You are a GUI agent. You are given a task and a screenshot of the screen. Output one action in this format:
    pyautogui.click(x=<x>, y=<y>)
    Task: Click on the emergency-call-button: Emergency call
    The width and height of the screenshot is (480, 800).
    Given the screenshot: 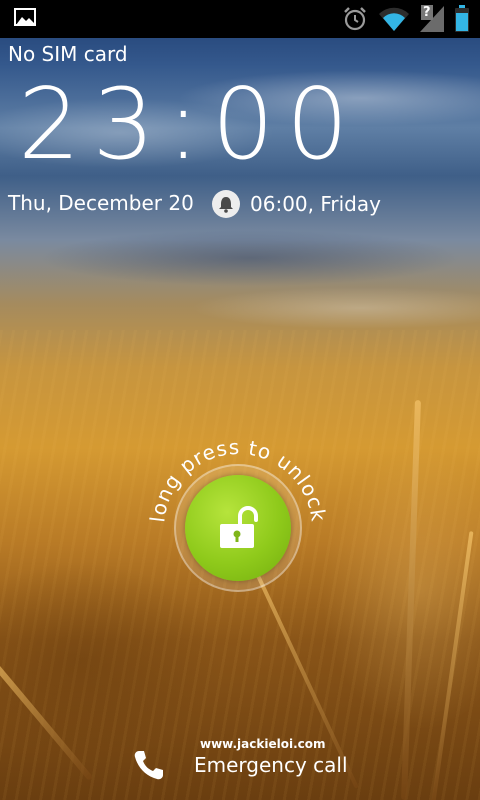 What is the action you would take?
    pyautogui.click(x=240, y=765)
    